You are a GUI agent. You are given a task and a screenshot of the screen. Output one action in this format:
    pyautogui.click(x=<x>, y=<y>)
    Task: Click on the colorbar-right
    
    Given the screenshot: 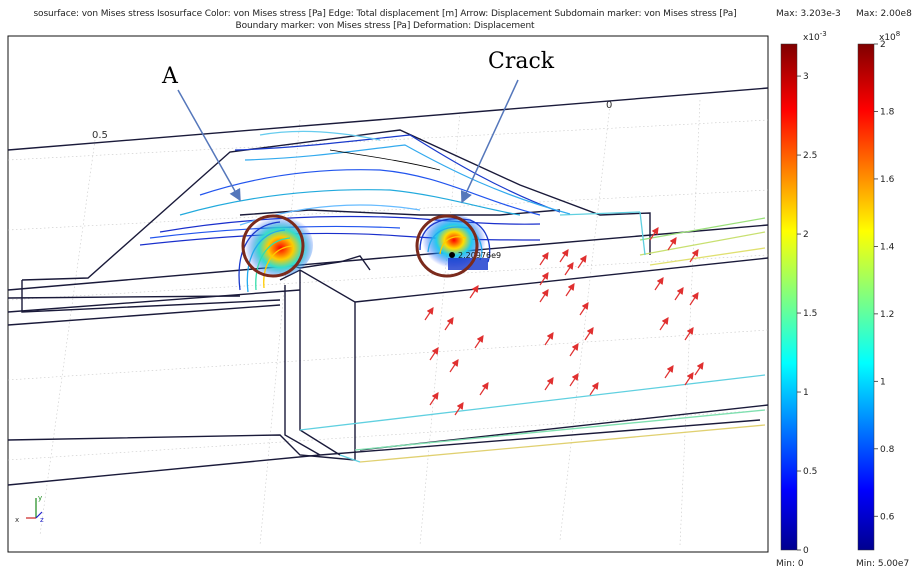 What is the action you would take?
    pyautogui.click(x=866, y=297)
    